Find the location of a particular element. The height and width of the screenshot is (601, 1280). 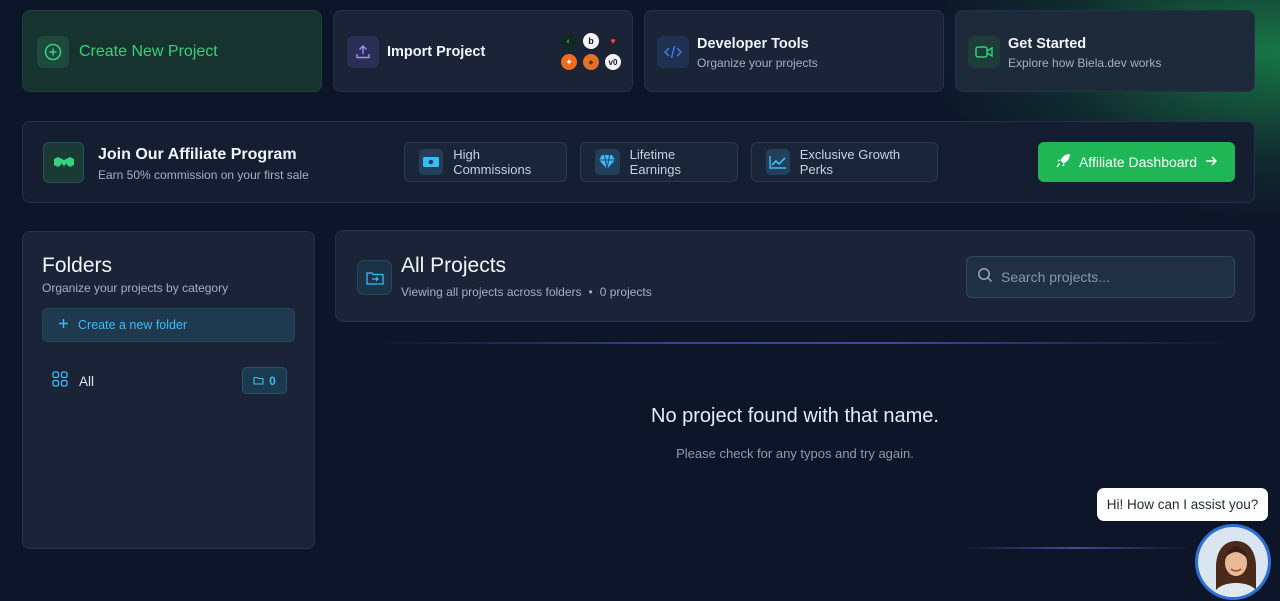

folder-open-icon is located at coordinates (374, 277).